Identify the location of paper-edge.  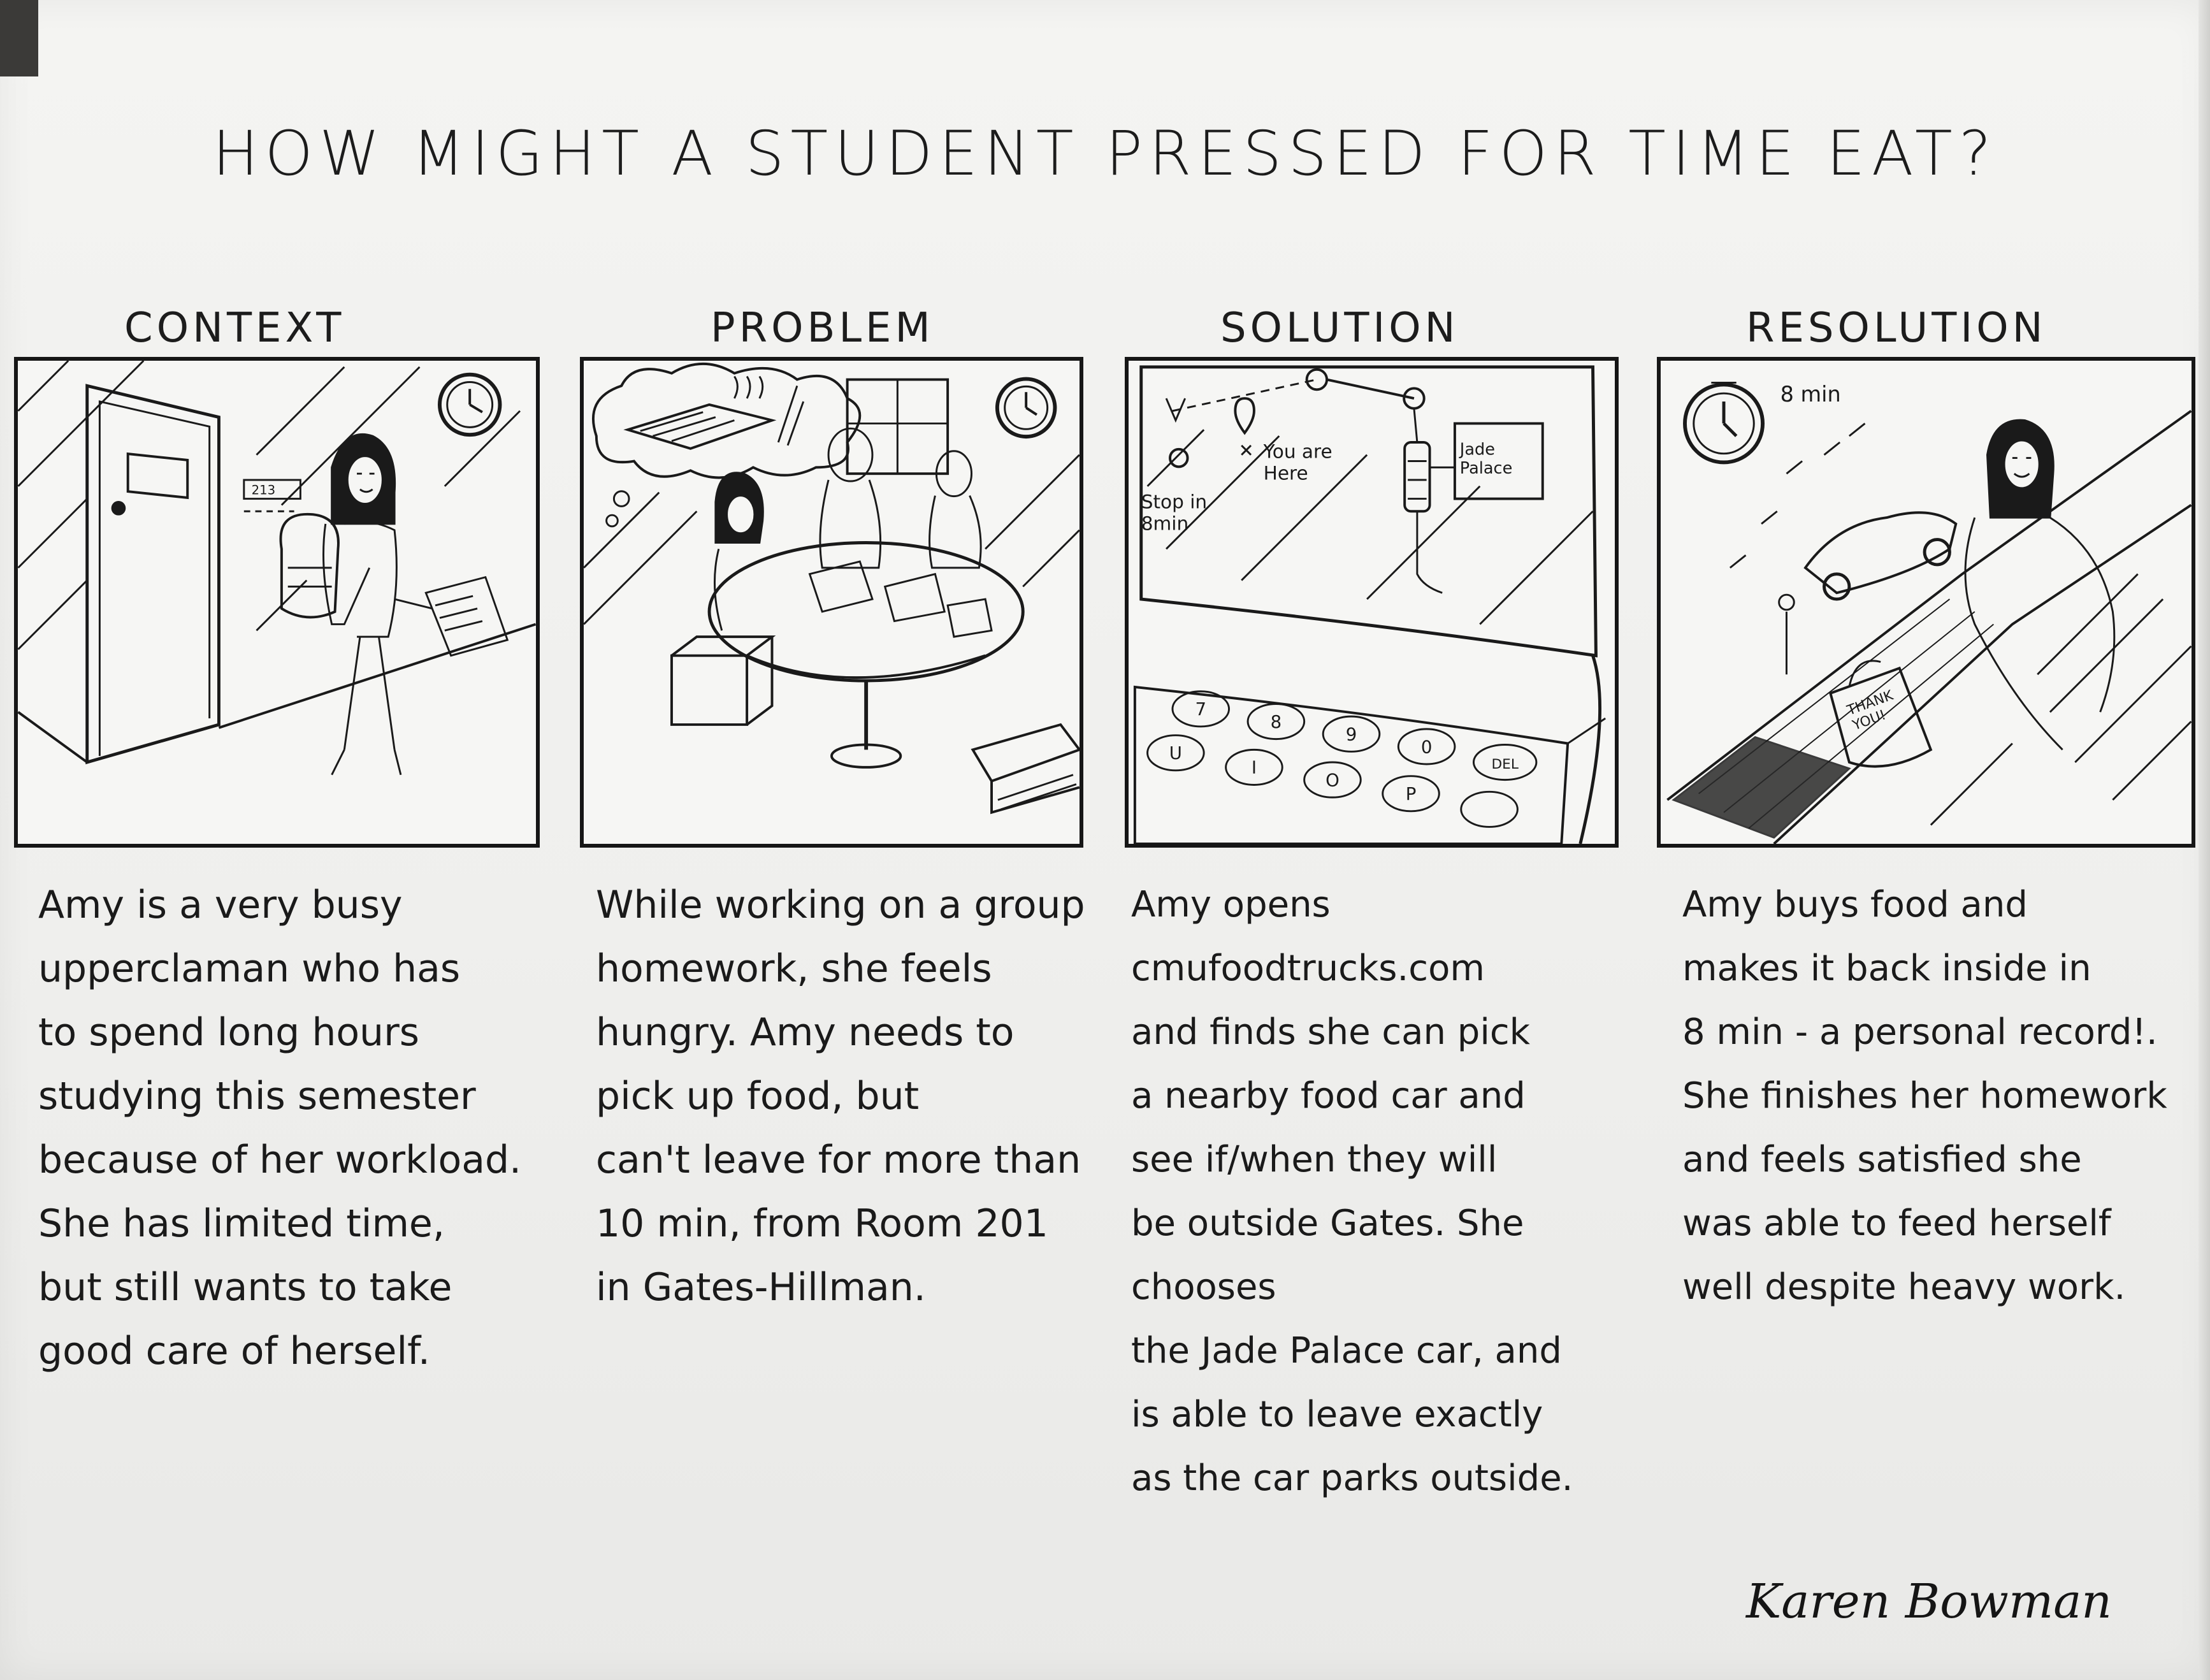
(2204, 840).